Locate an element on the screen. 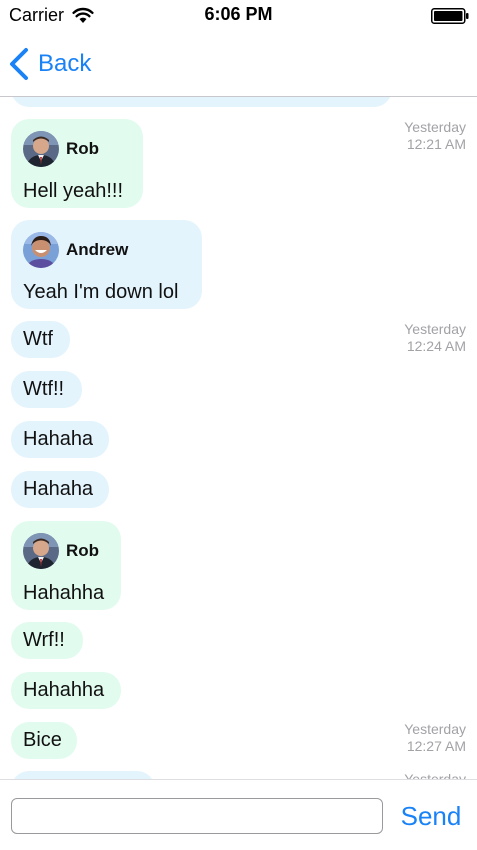 The height and width of the screenshot is (850, 477). message-text: Bice is located at coordinates (42, 740).